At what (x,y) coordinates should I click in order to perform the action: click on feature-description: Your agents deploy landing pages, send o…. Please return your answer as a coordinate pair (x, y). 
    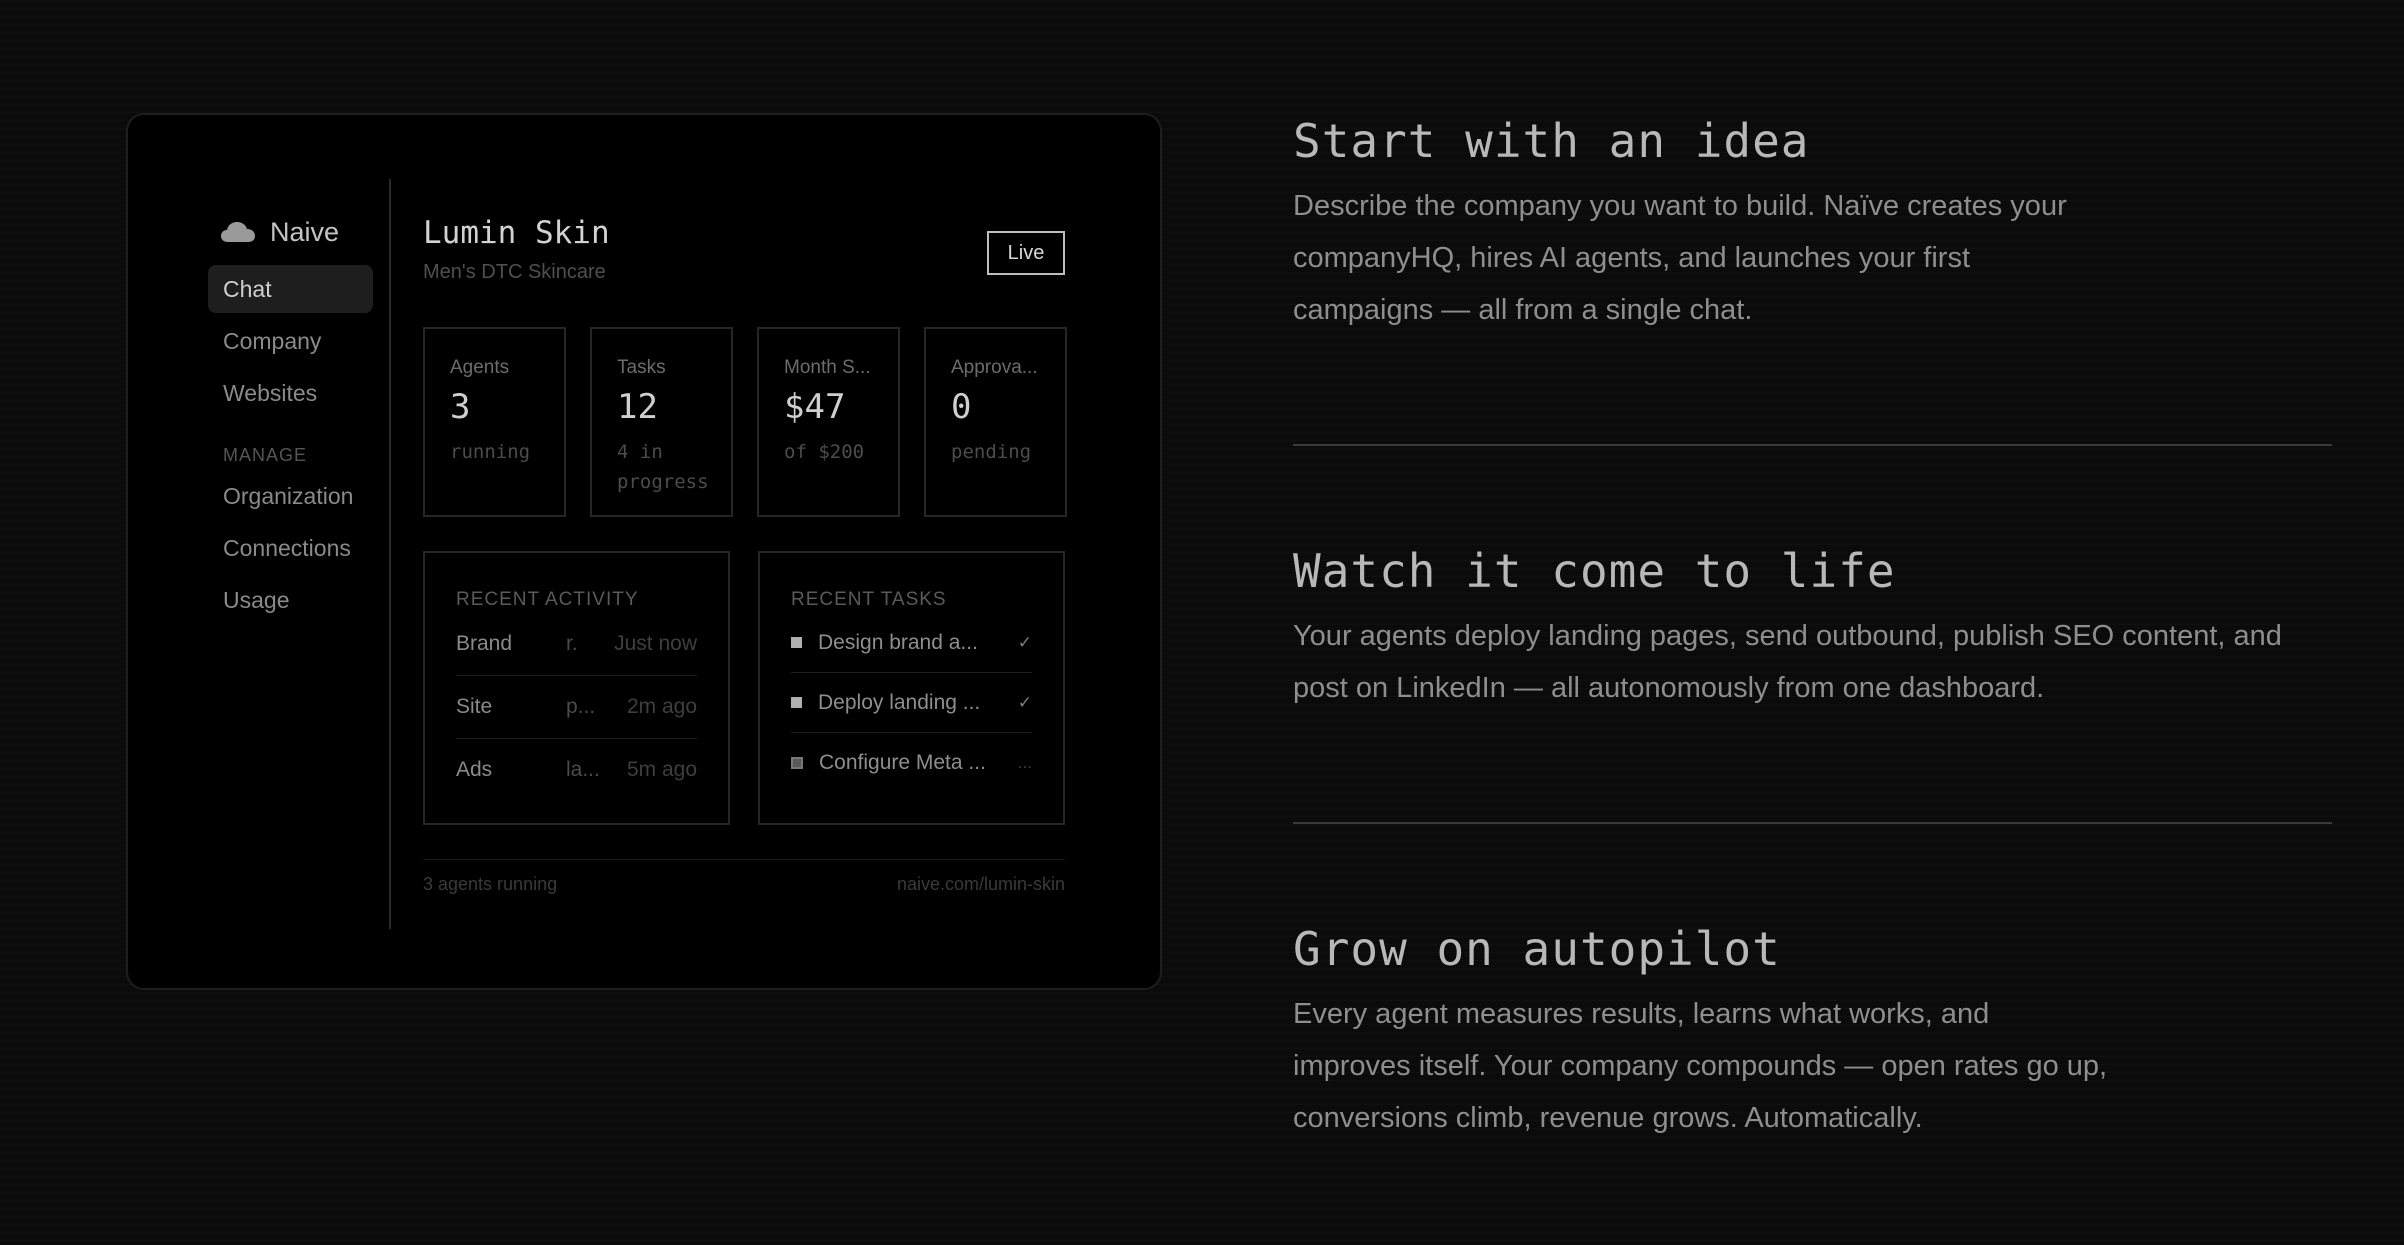
    Looking at the image, I should click on (1787, 662).